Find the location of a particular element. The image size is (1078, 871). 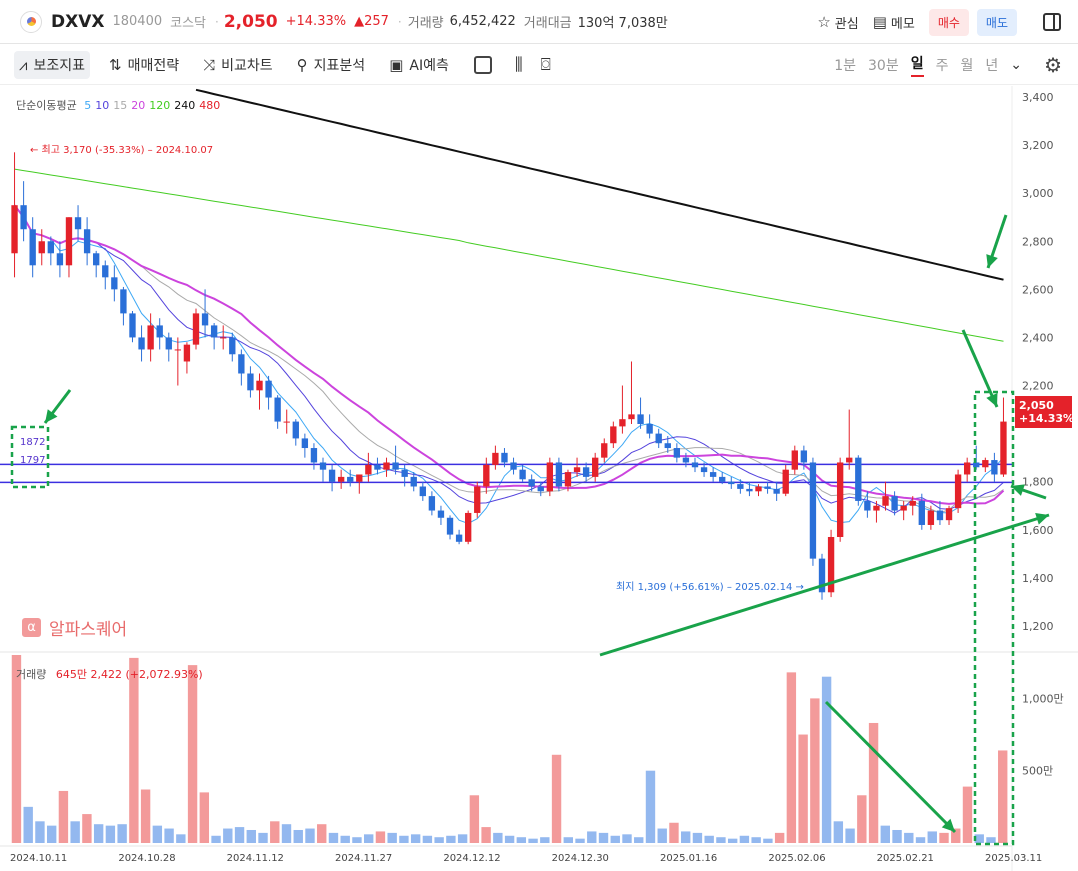

buy-button: 매수 is located at coordinates (948, 22).